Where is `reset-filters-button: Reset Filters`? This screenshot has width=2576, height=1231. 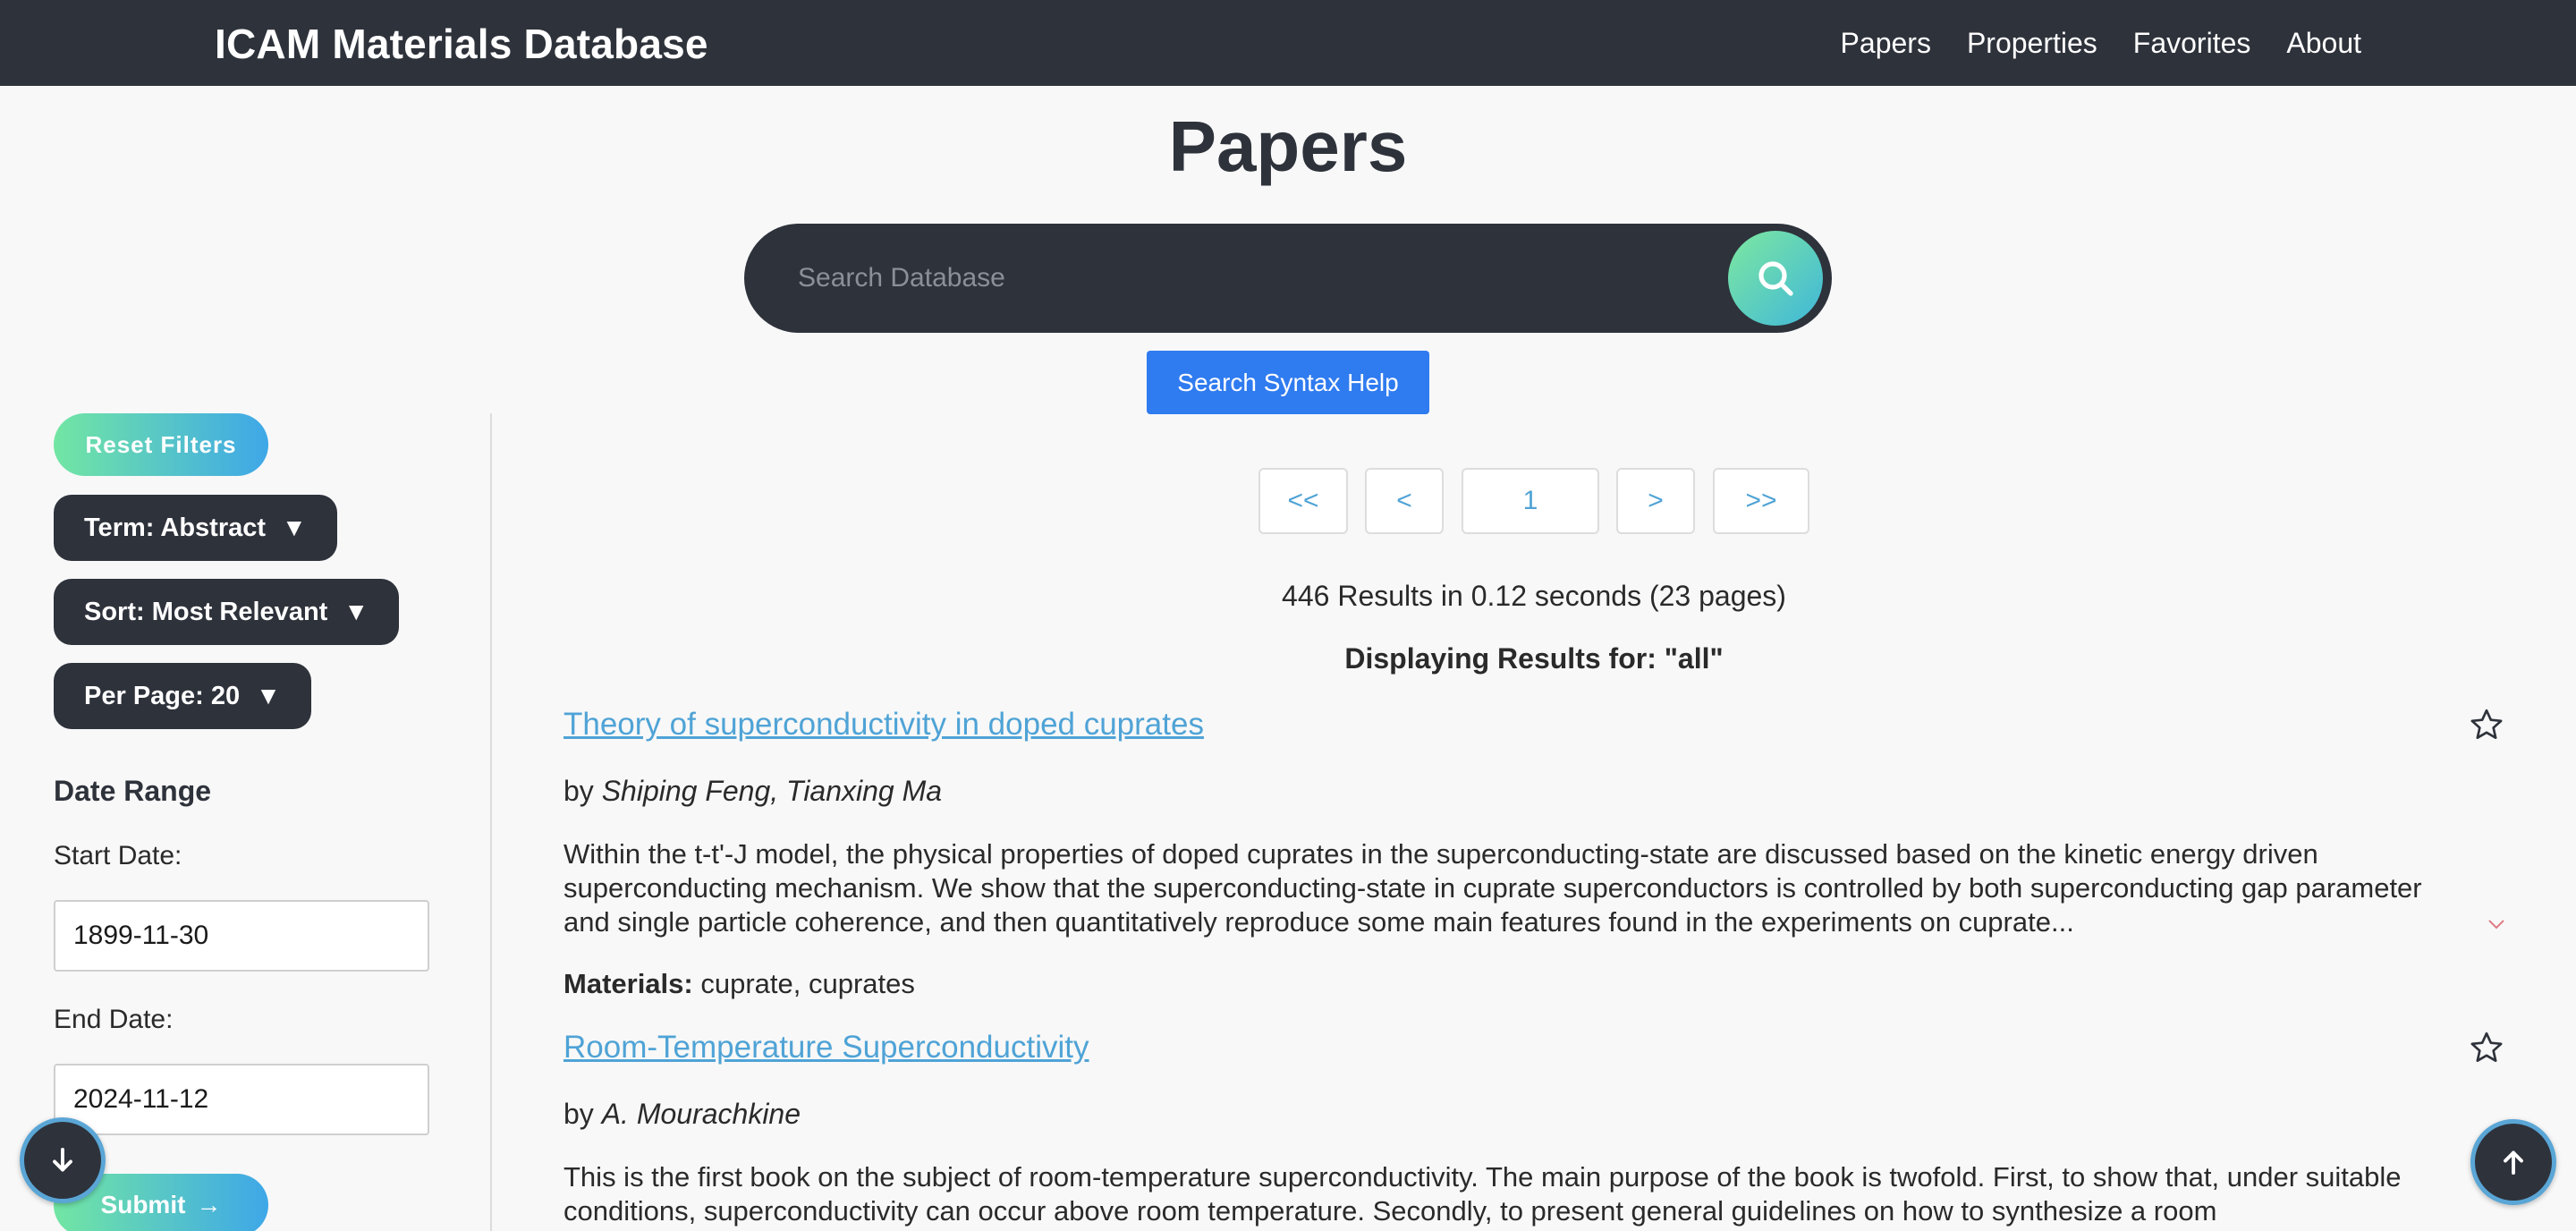 reset-filters-button: Reset Filters is located at coordinates (161, 444).